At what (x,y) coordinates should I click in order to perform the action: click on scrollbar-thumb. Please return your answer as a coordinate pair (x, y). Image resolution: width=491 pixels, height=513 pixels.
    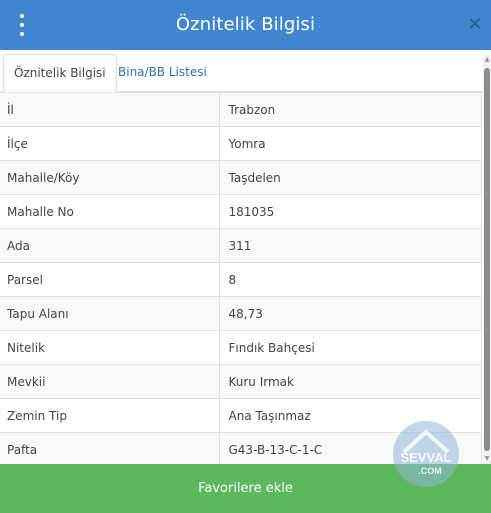
    Looking at the image, I should click on (487, 259).